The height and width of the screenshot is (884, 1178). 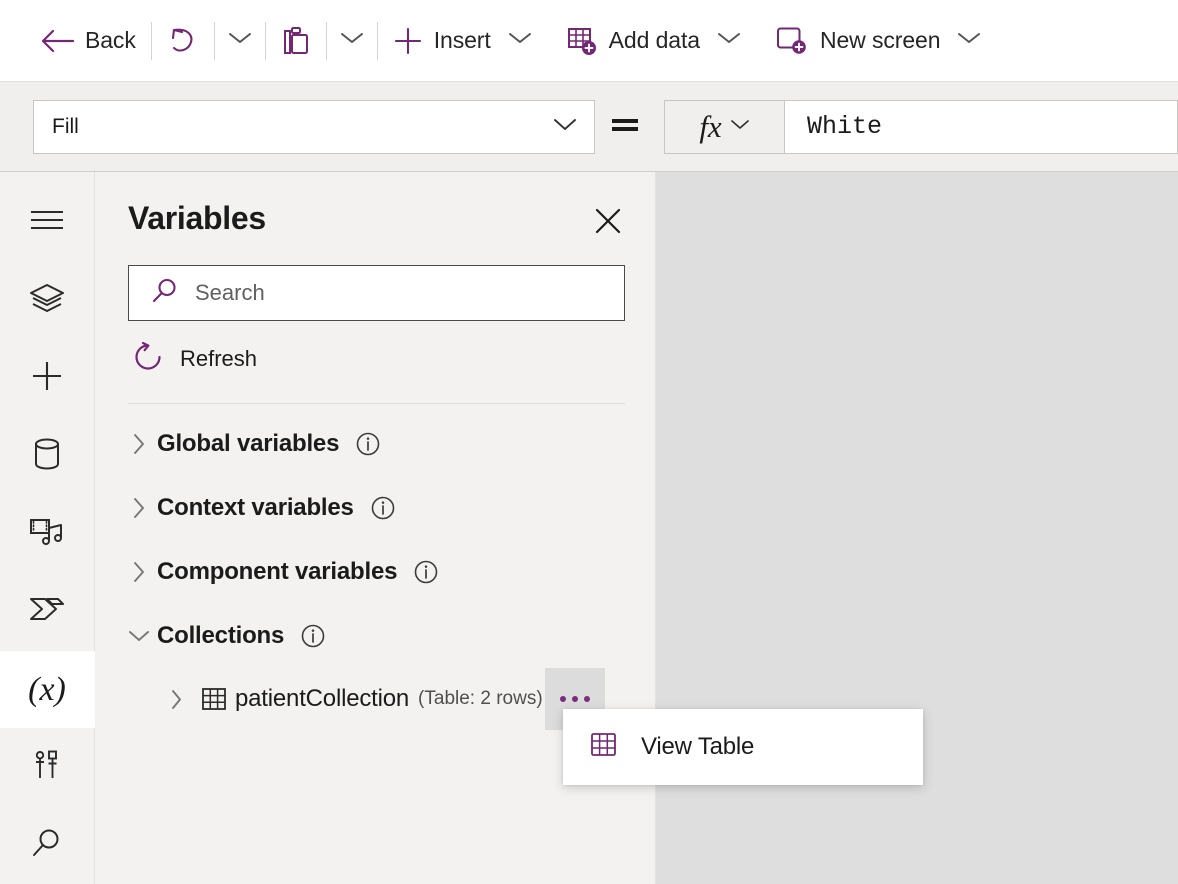 I want to click on insert-button: Insert, so click(x=462, y=41).